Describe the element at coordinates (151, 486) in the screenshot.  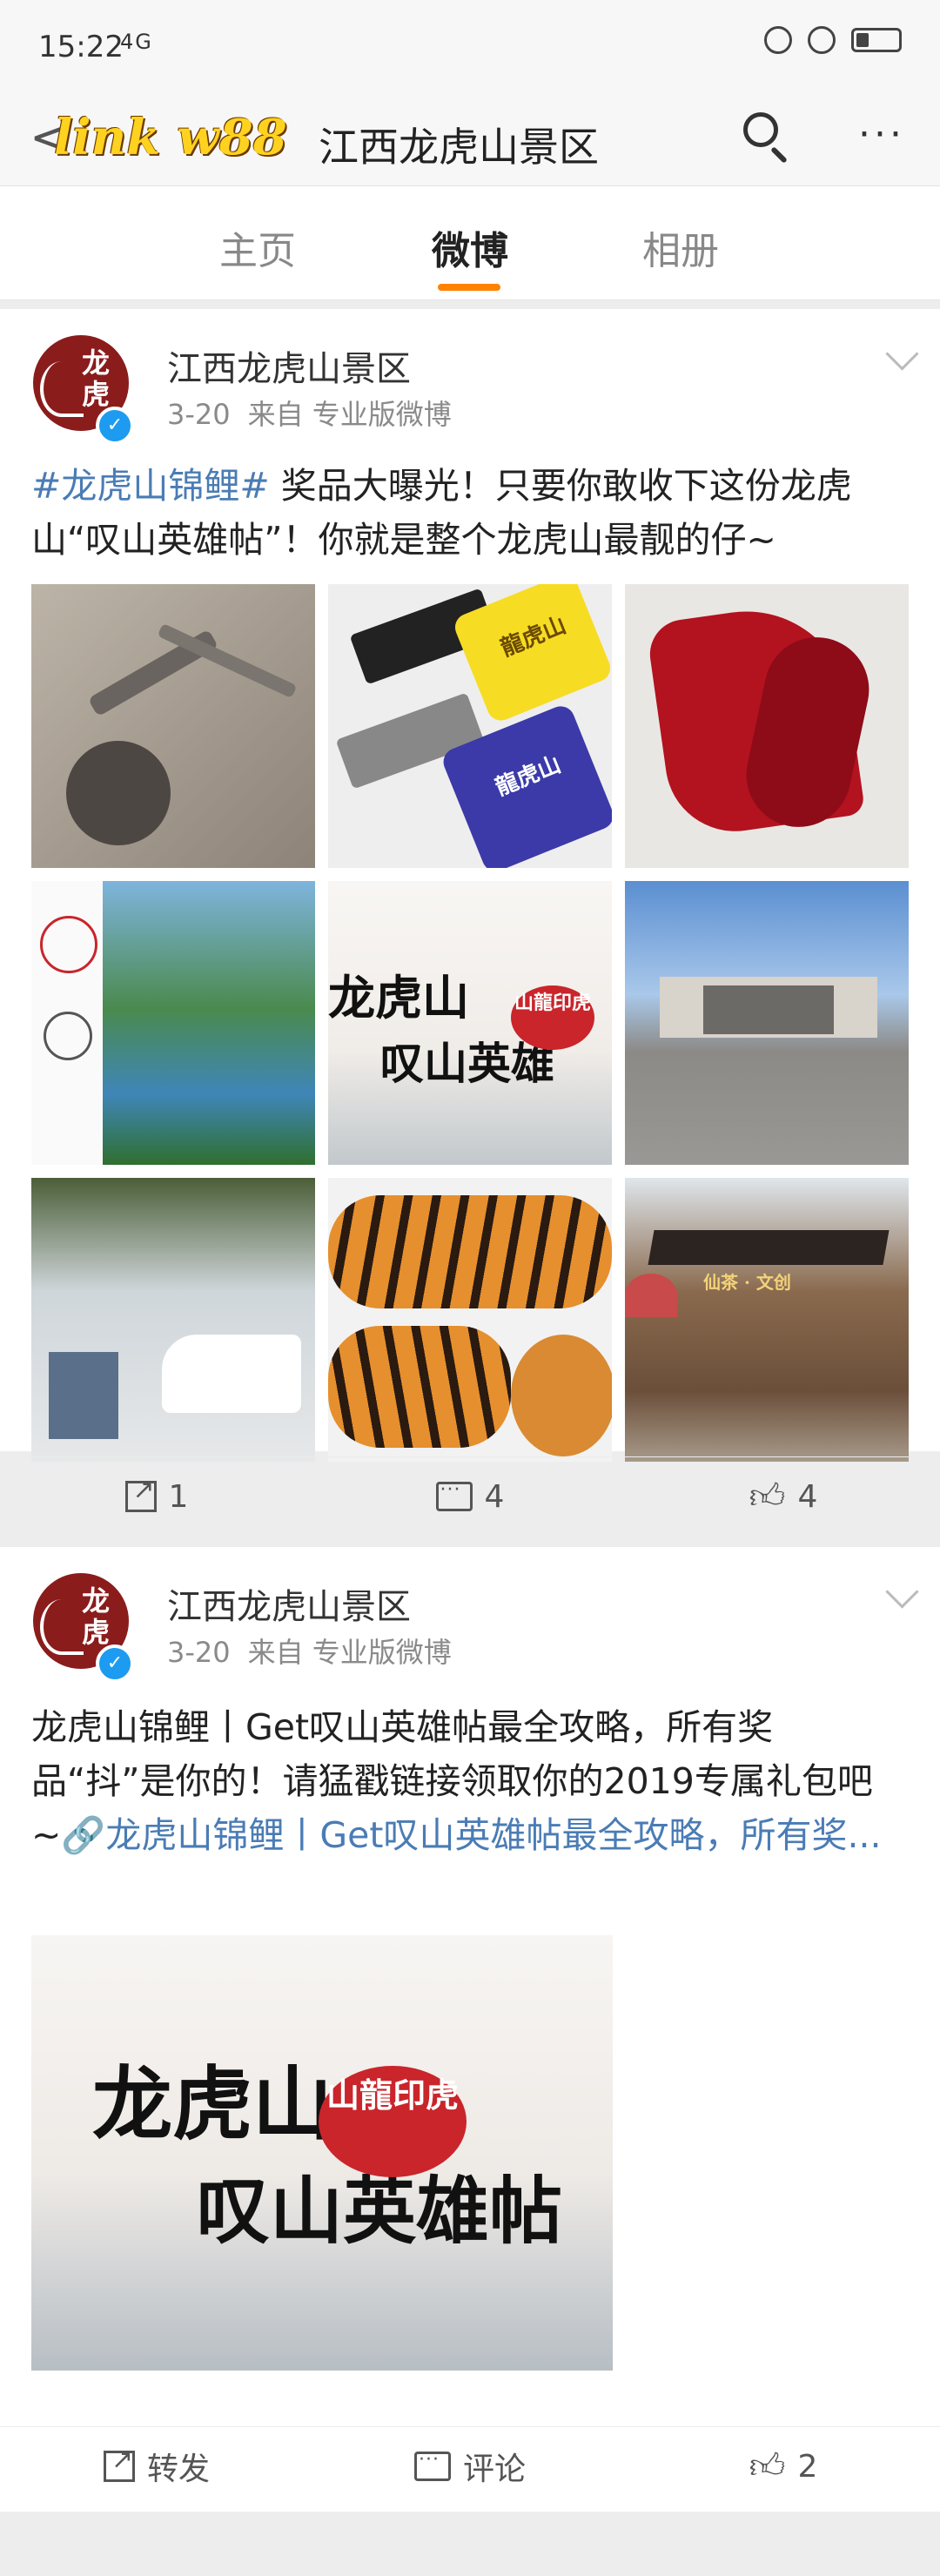
I see `hashtag-link: #龙虎山锦鲤#` at that location.